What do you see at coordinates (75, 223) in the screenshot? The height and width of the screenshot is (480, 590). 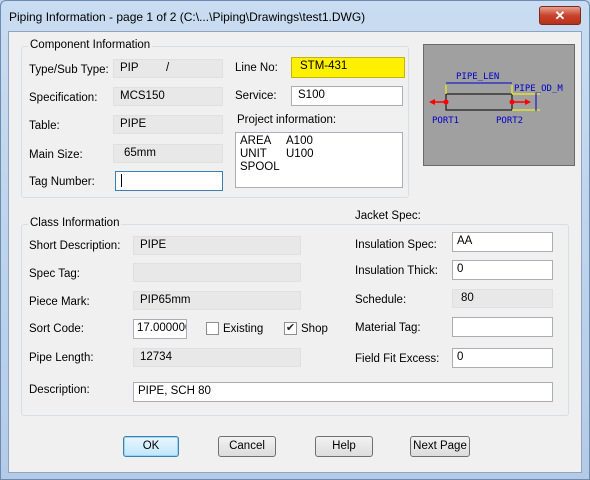 I see `class-info-title: Class Information` at bounding box center [75, 223].